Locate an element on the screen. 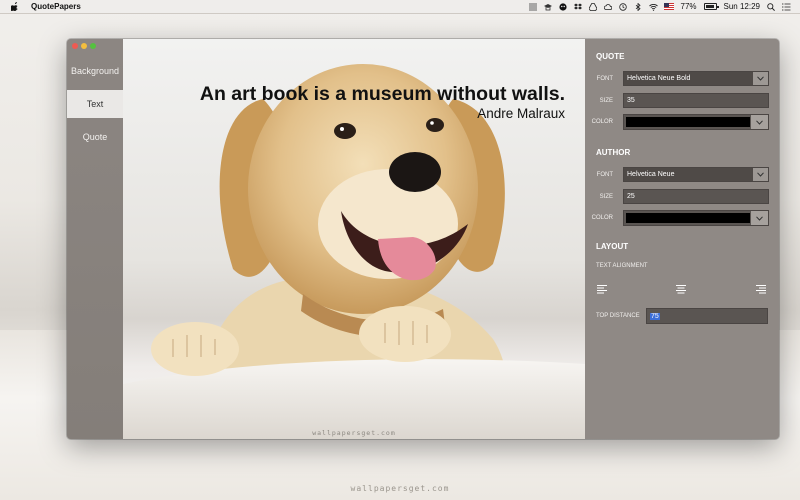  sidebar-nav: Background Text Quote is located at coordinates (95, 106).